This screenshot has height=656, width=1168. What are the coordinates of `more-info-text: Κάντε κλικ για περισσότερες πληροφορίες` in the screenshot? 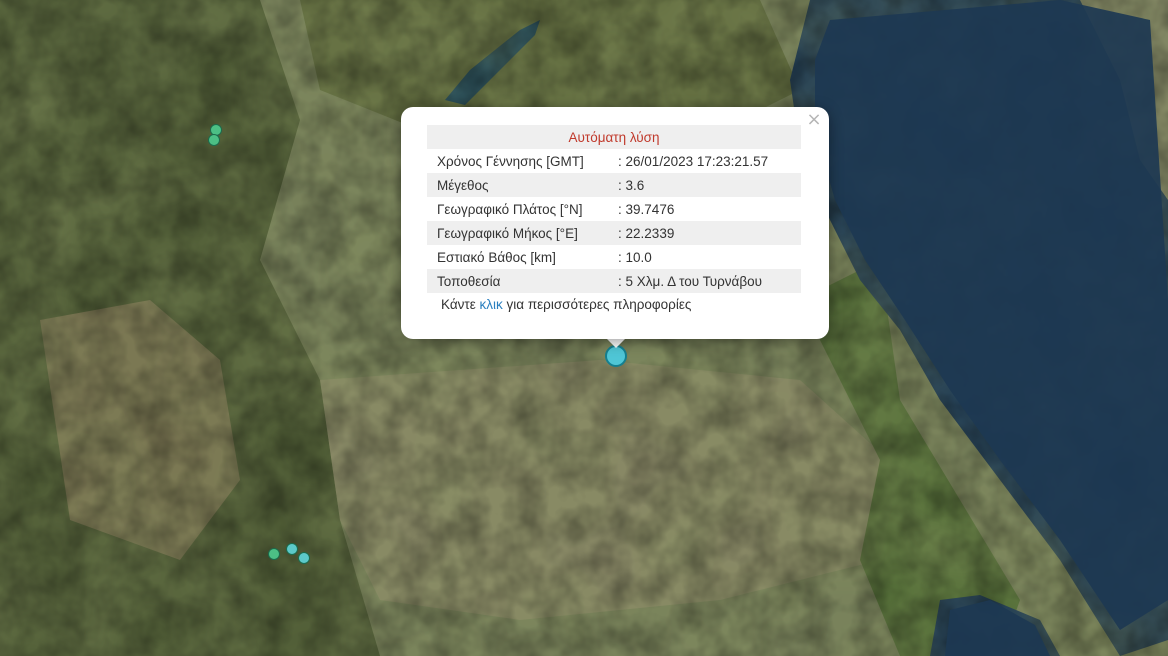 It's located at (566, 304).